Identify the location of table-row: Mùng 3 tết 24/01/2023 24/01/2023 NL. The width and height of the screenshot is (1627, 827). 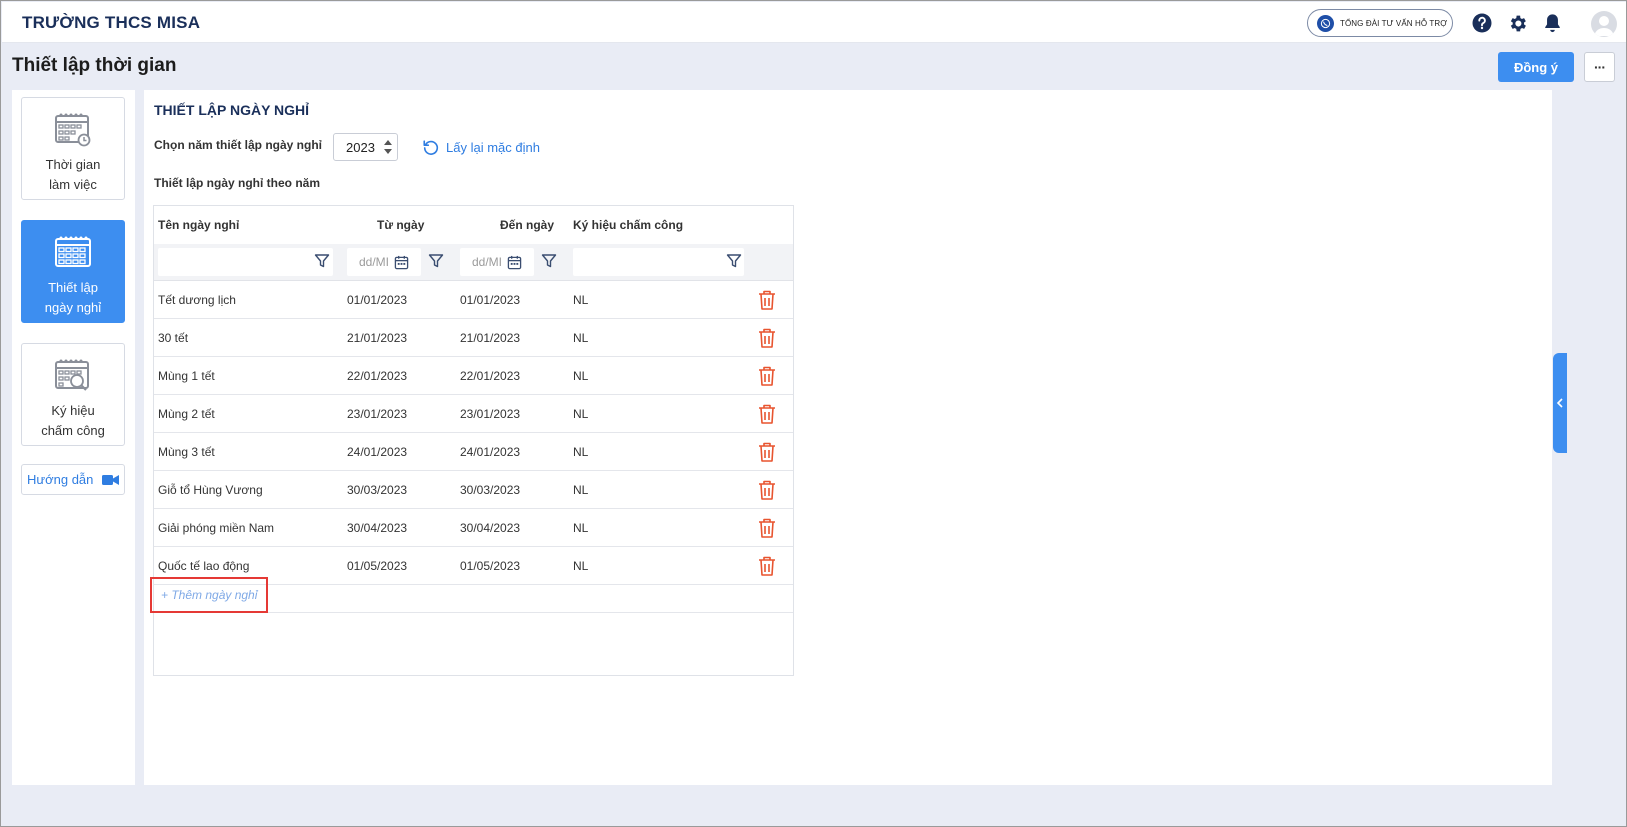
(473, 452).